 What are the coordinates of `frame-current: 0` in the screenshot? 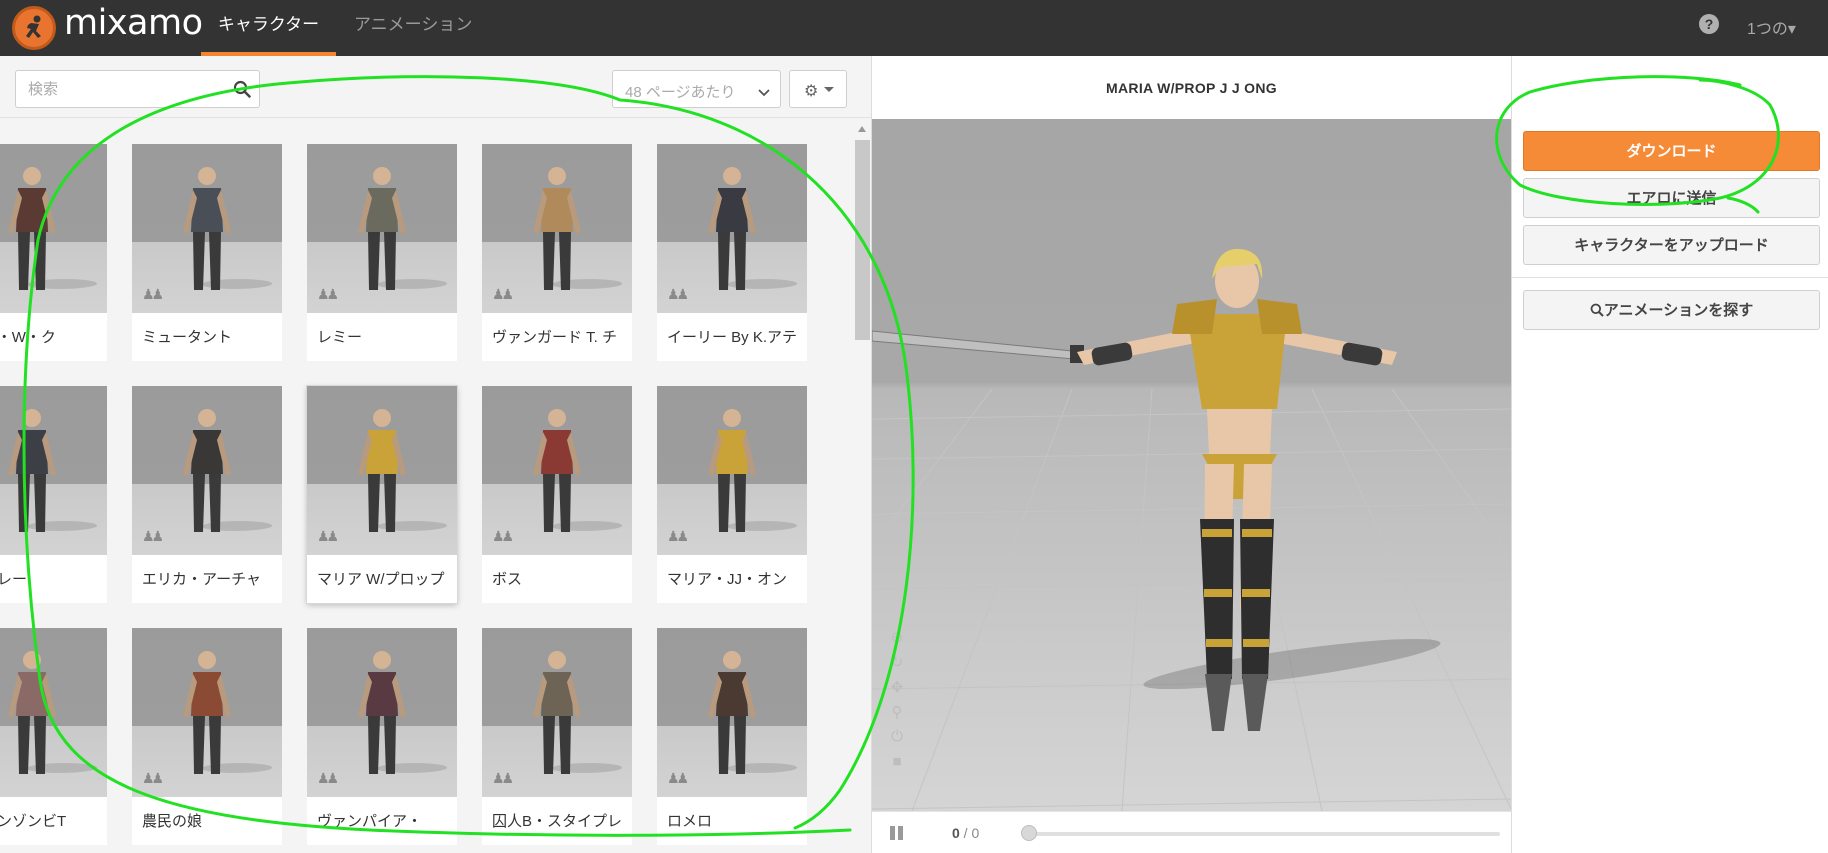 It's located at (956, 833).